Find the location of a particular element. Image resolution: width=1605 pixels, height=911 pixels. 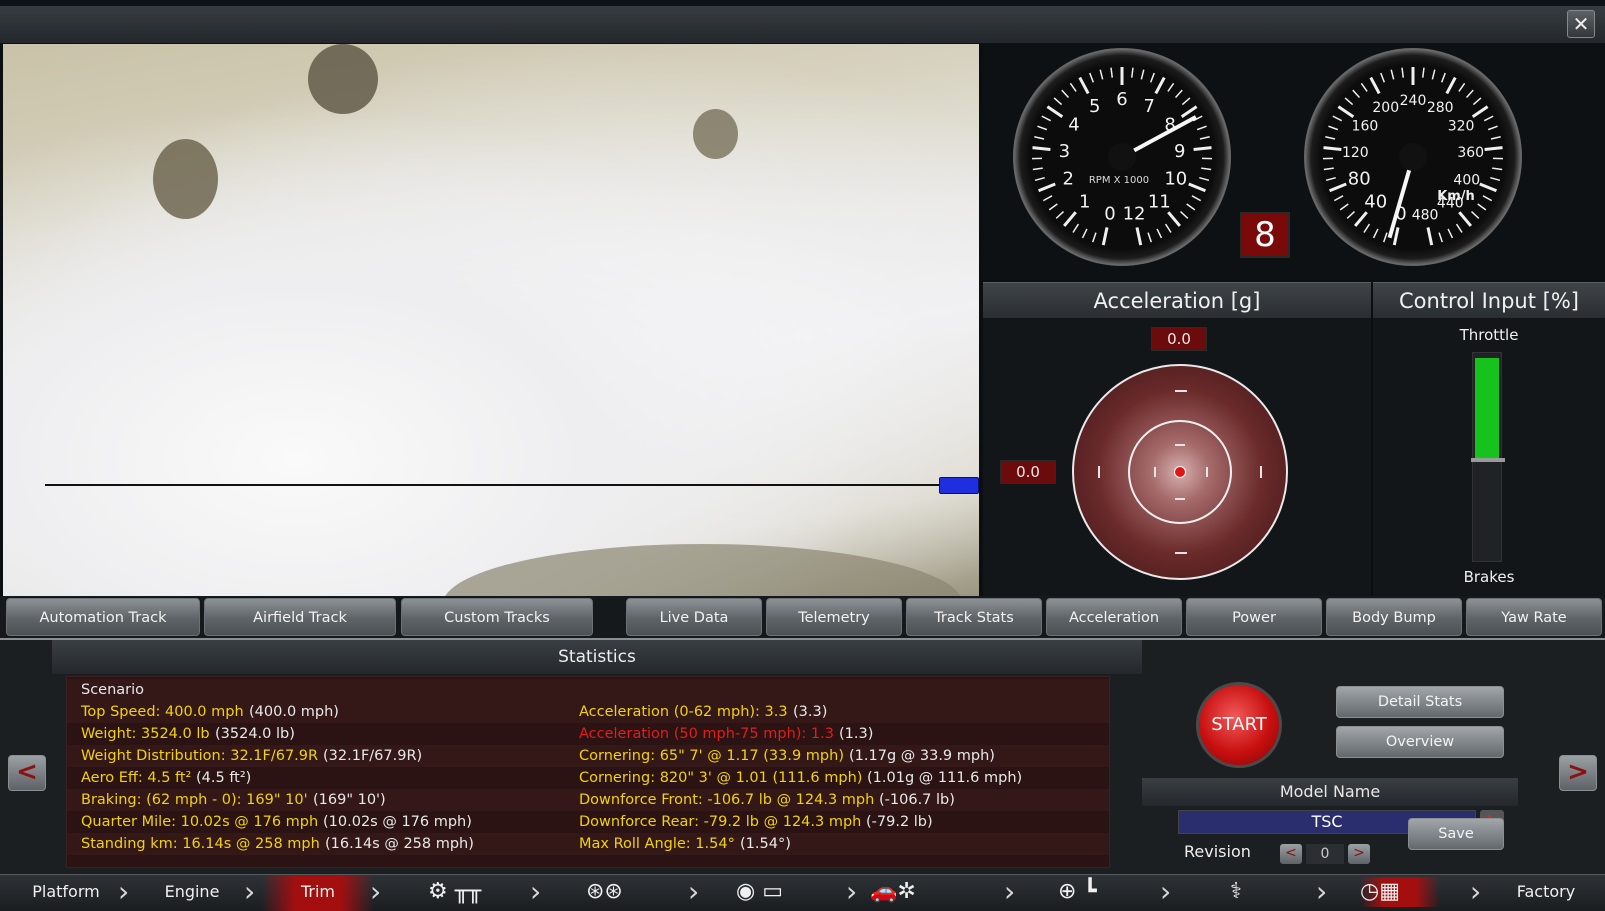

prev-button: < is located at coordinates (27, 773).